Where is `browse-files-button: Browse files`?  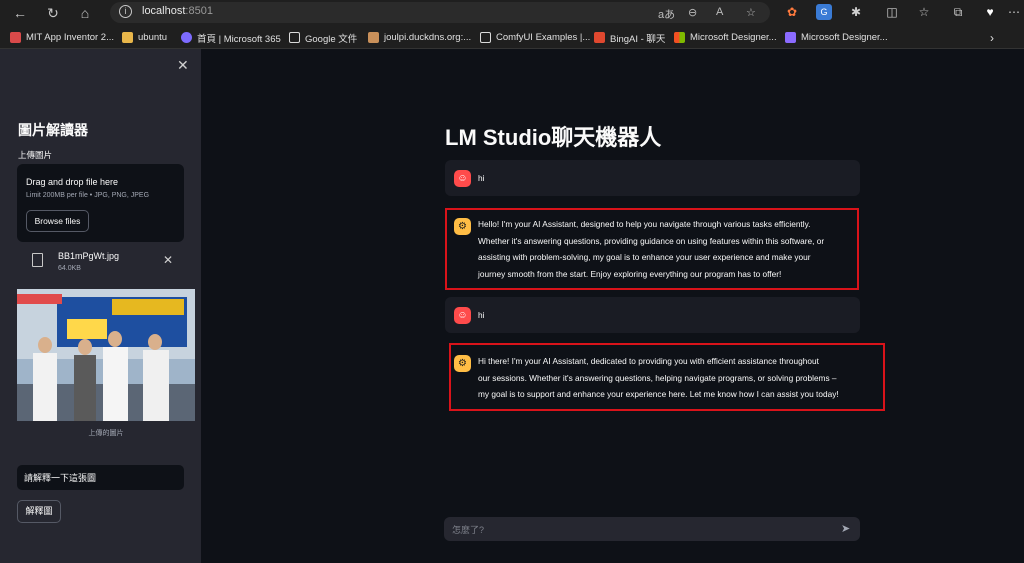
browse-files-button: Browse files is located at coordinates (57, 221).